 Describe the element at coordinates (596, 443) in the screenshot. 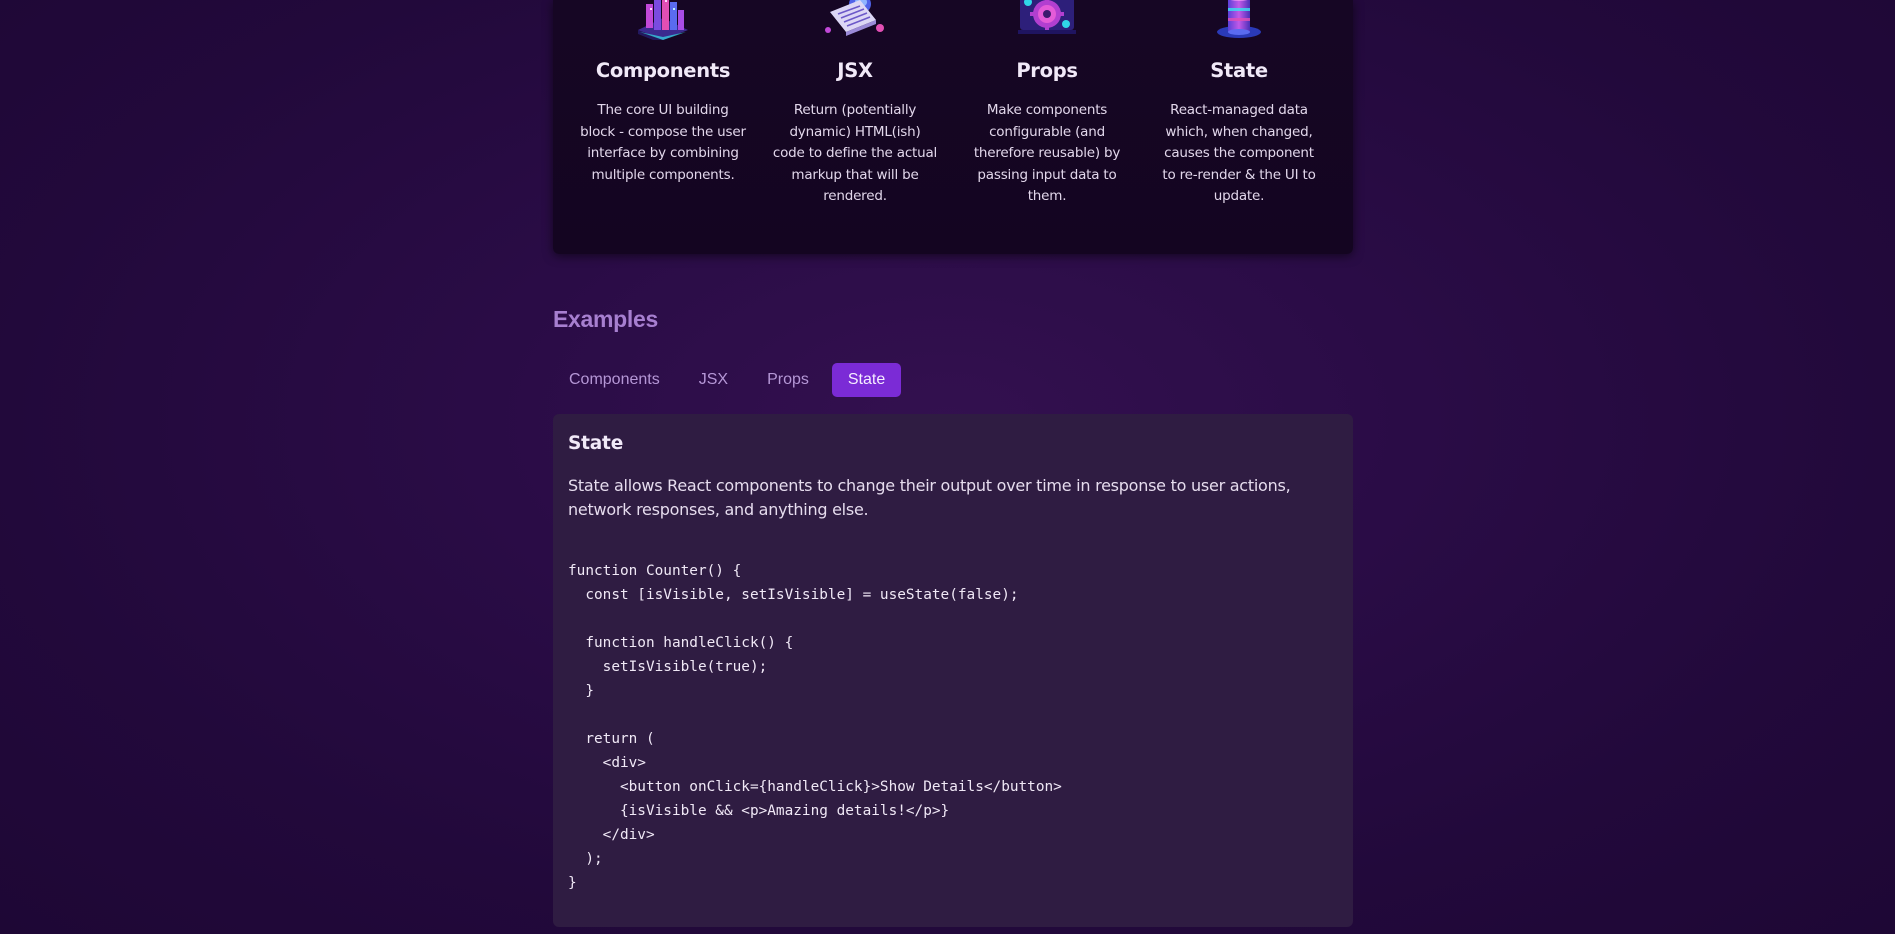

I see `example-title: State` at that location.